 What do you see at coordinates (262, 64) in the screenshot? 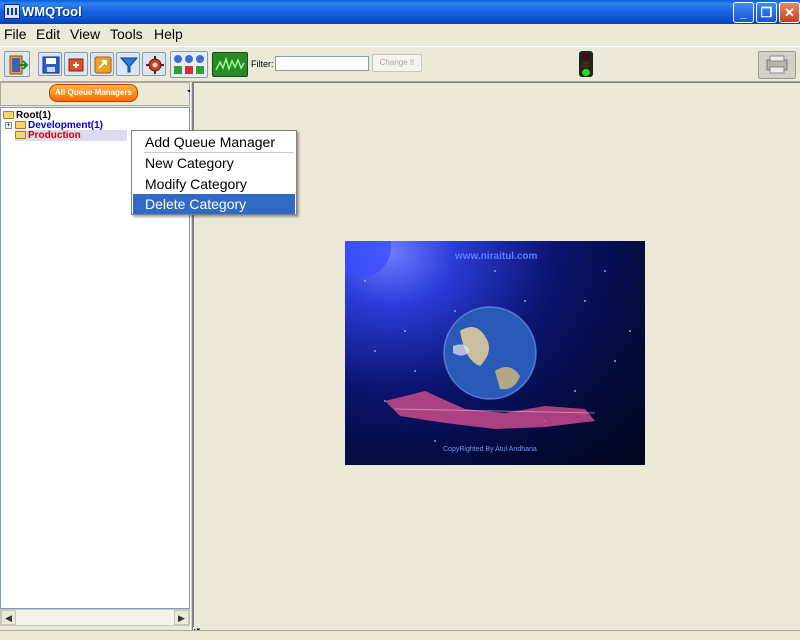
I see `filter-label: Filter:` at bounding box center [262, 64].